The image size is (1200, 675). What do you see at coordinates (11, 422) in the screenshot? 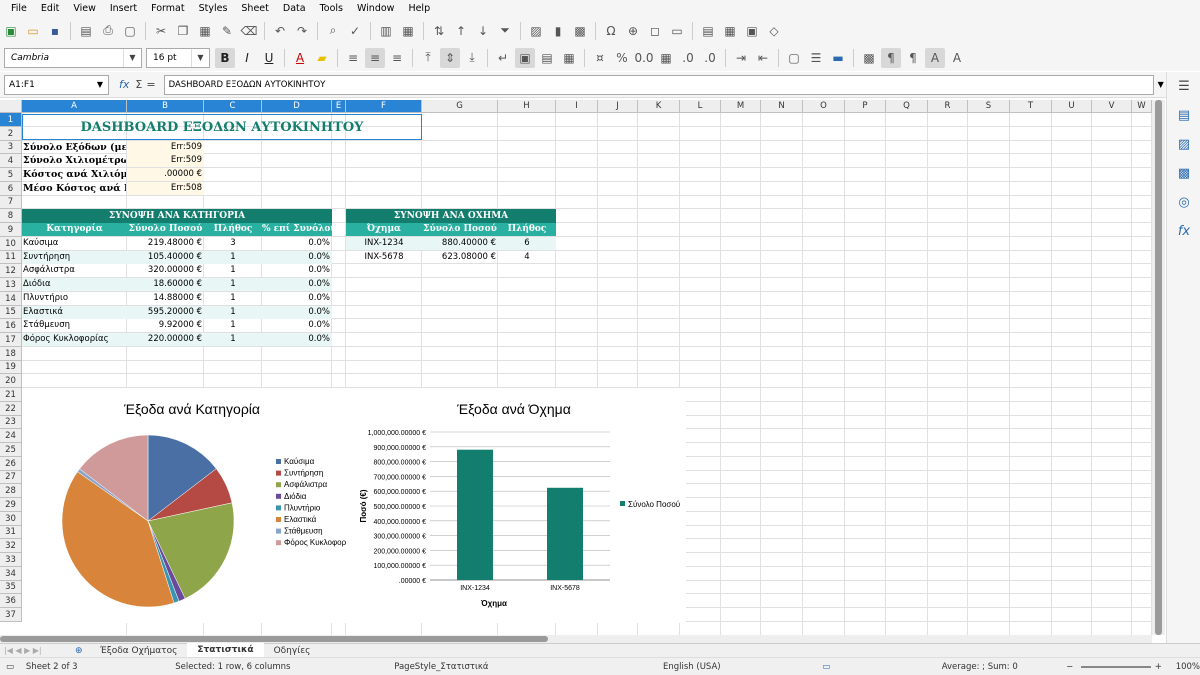
I see `row-header-23: 23` at bounding box center [11, 422].